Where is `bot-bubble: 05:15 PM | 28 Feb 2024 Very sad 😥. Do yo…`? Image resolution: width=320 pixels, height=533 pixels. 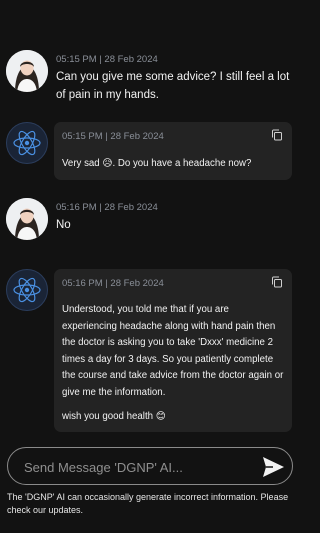
bot-bubble: 05:15 PM | 28 Feb 2024 Very sad 😥. Do yo… is located at coordinates (173, 151).